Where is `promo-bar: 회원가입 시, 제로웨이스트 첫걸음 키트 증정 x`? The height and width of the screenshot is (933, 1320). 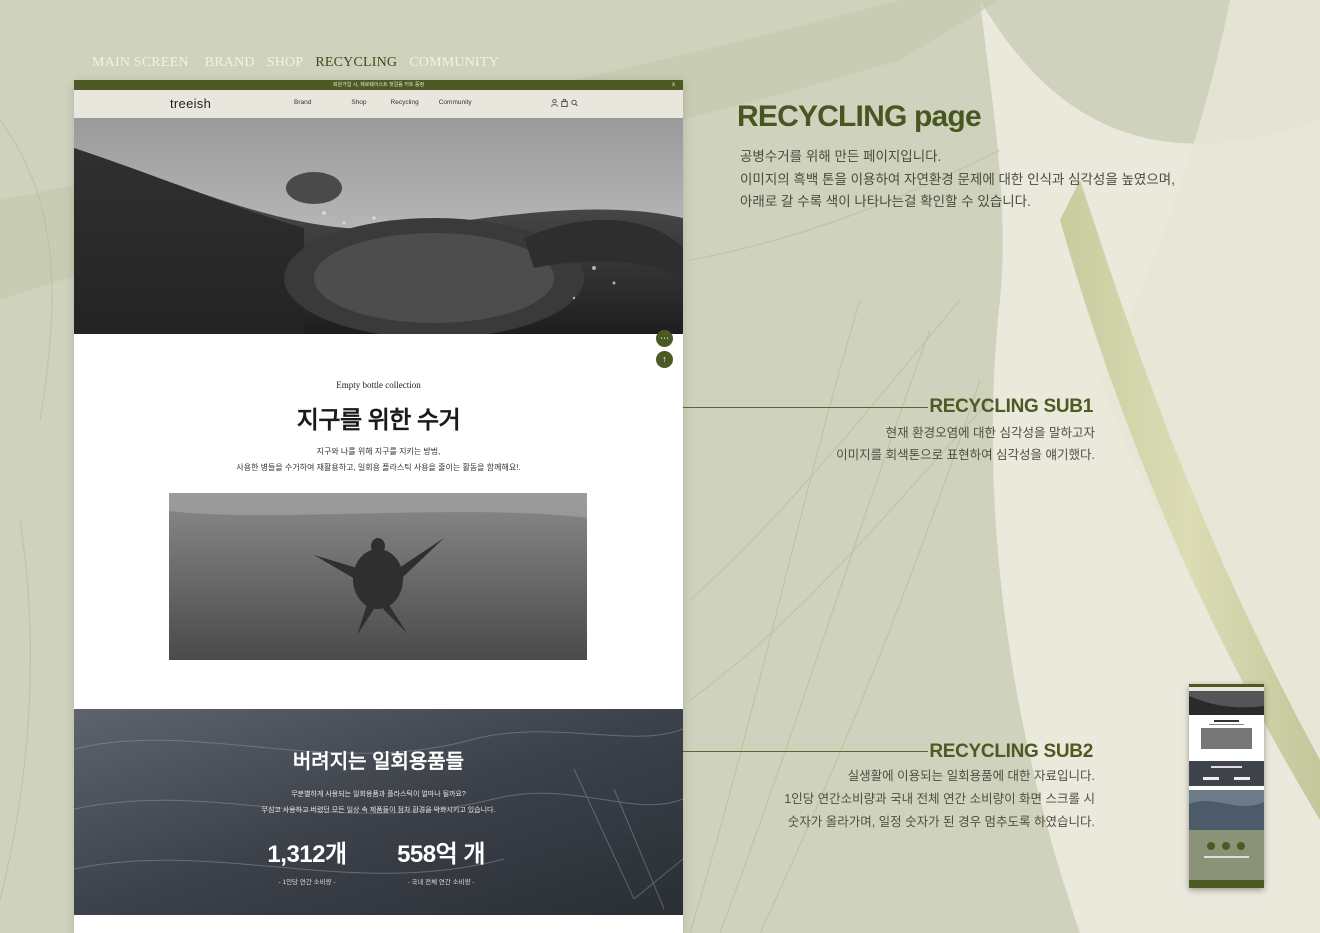 promo-bar: 회원가입 시, 제로웨이스트 첫걸음 키트 증정 x is located at coordinates (378, 85).